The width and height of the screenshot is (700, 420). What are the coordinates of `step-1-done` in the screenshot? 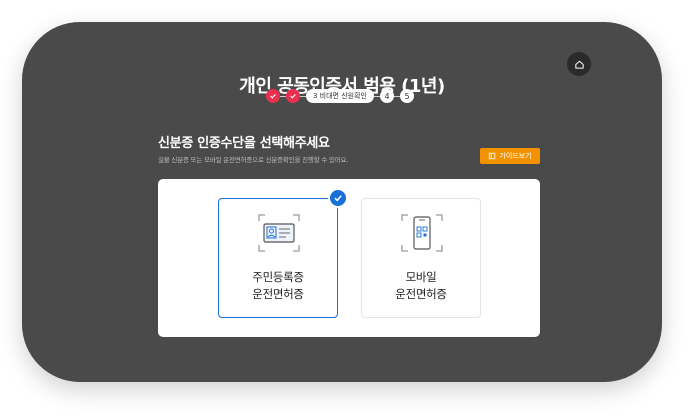 It's located at (273, 96).